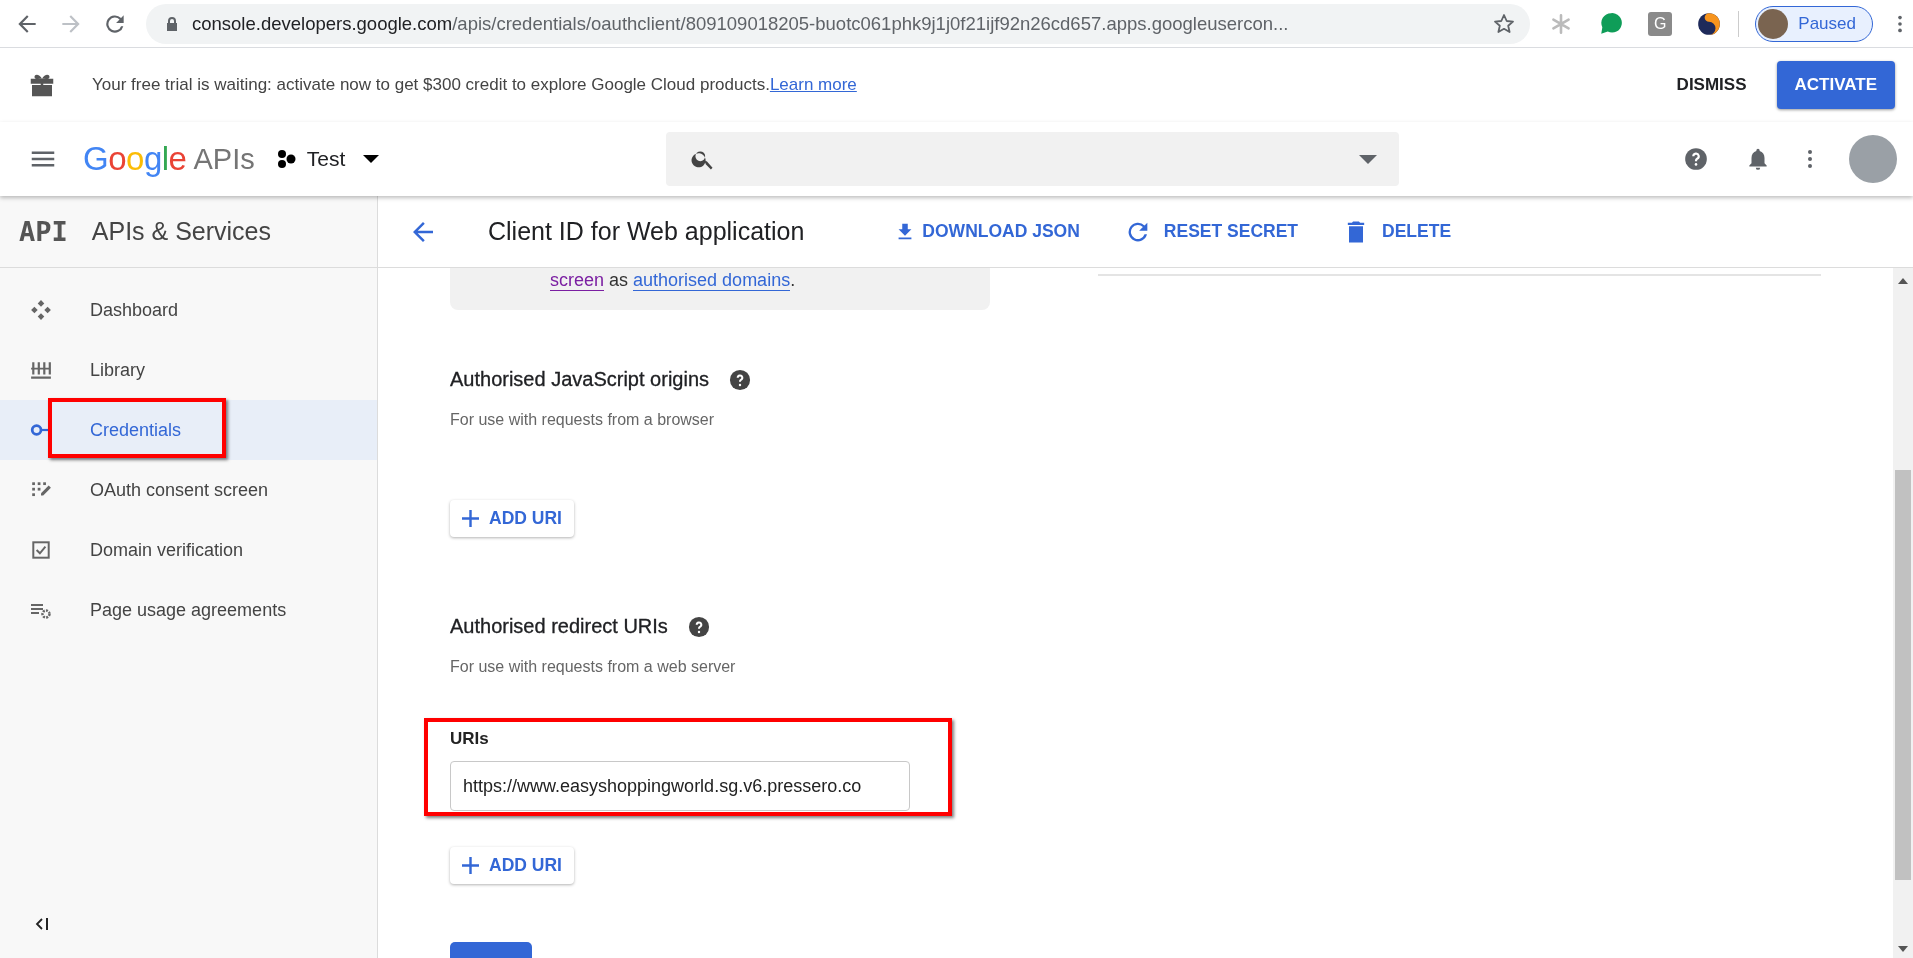 This screenshot has width=1913, height=958. What do you see at coordinates (286, 159) in the screenshot?
I see `project-dots-icon` at bounding box center [286, 159].